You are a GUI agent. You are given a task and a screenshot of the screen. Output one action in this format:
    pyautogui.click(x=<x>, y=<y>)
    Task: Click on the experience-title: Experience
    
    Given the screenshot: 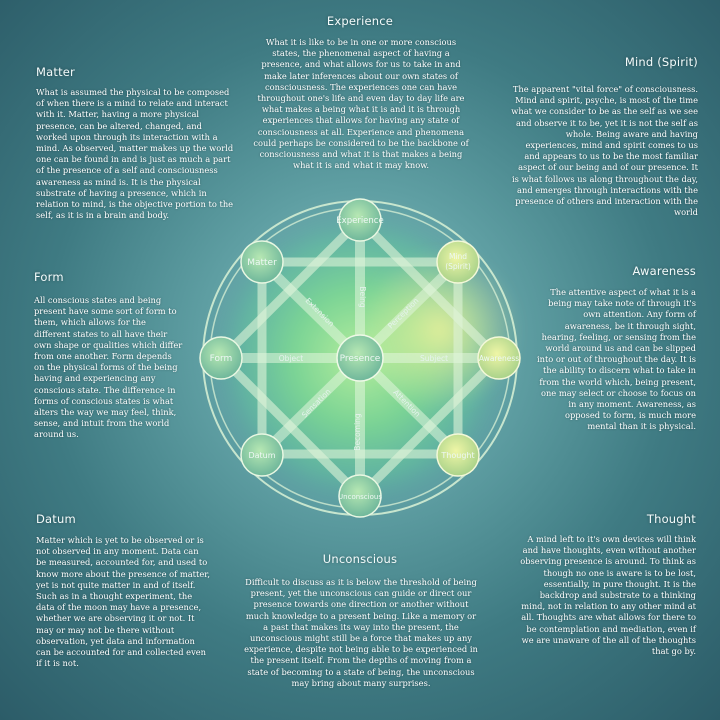 What is the action you would take?
    pyautogui.click(x=360, y=21)
    